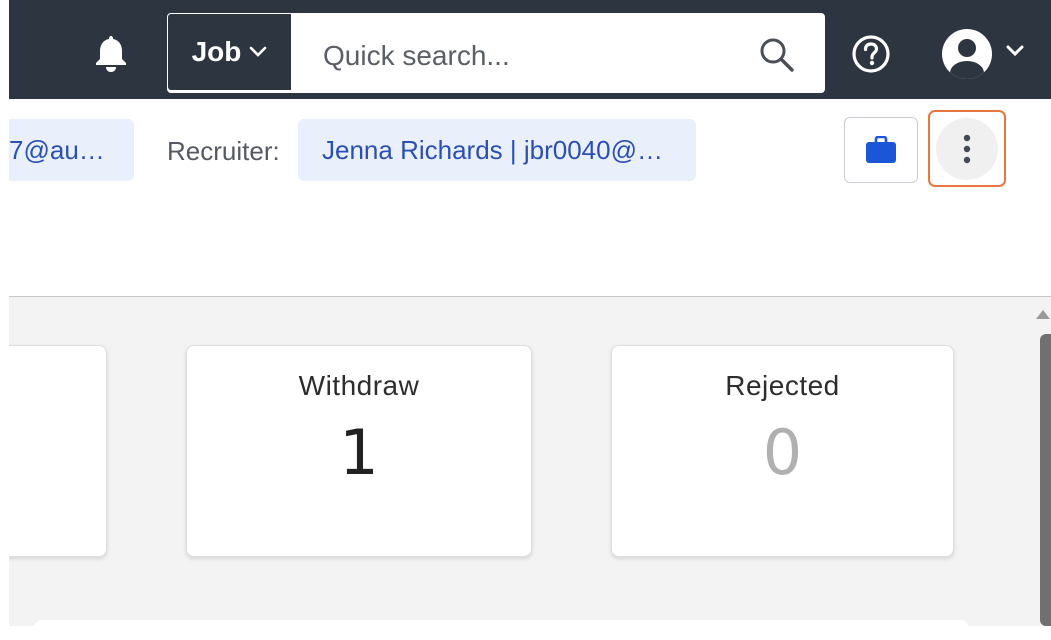 Image resolution: width=1051 pixels, height=640 pixels. What do you see at coordinates (4, 313) in the screenshot?
I see `left-gutter` at bounding box center [4, 313].